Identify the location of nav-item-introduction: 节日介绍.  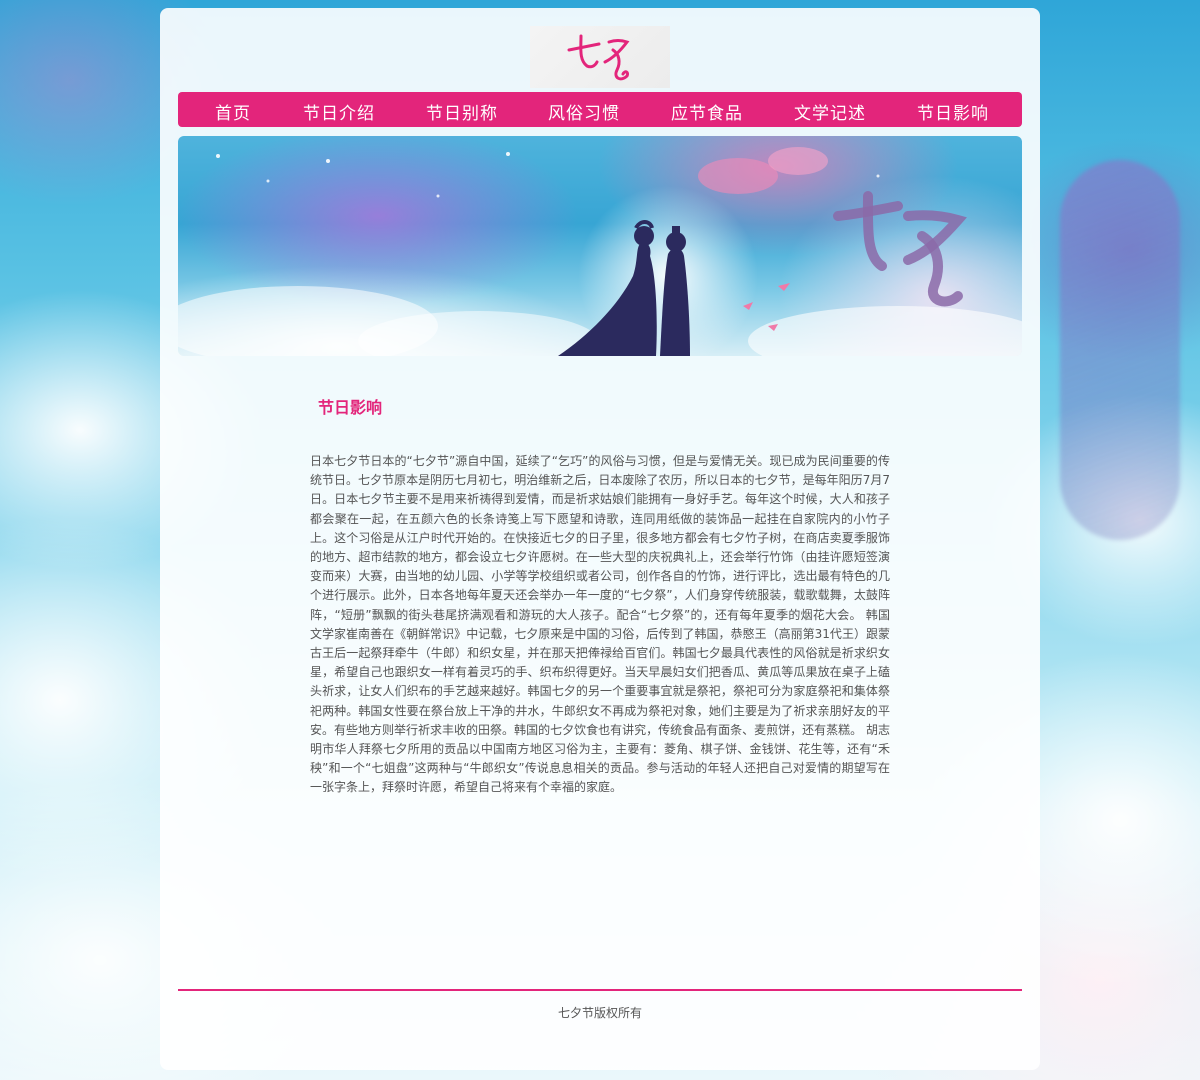
(339, 111).